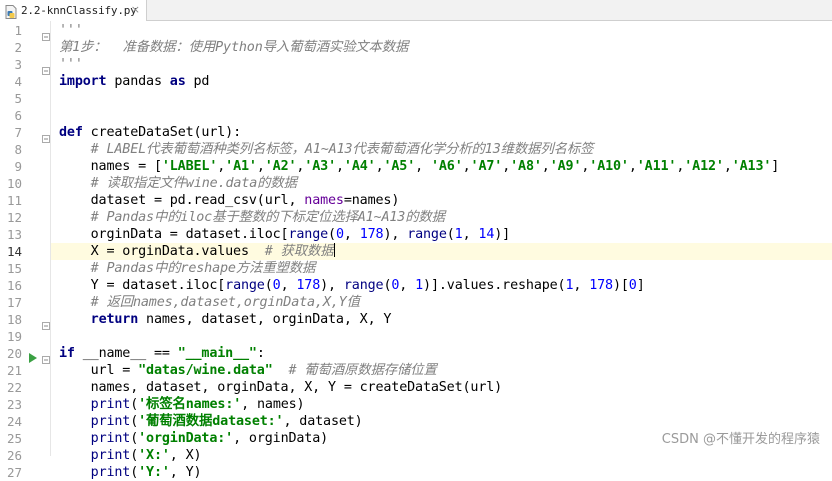  I want to click on code-line-text: import pandas as pd, so click(134, 81).